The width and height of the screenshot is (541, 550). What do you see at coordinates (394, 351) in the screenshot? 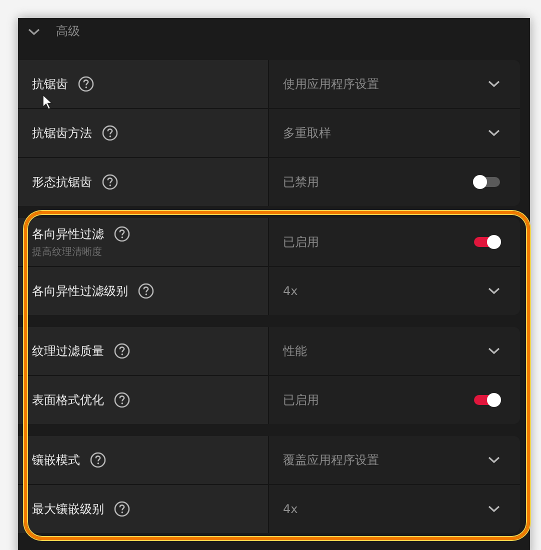
I see `dropdown-field: 性能` at bounding box center [394, 351].